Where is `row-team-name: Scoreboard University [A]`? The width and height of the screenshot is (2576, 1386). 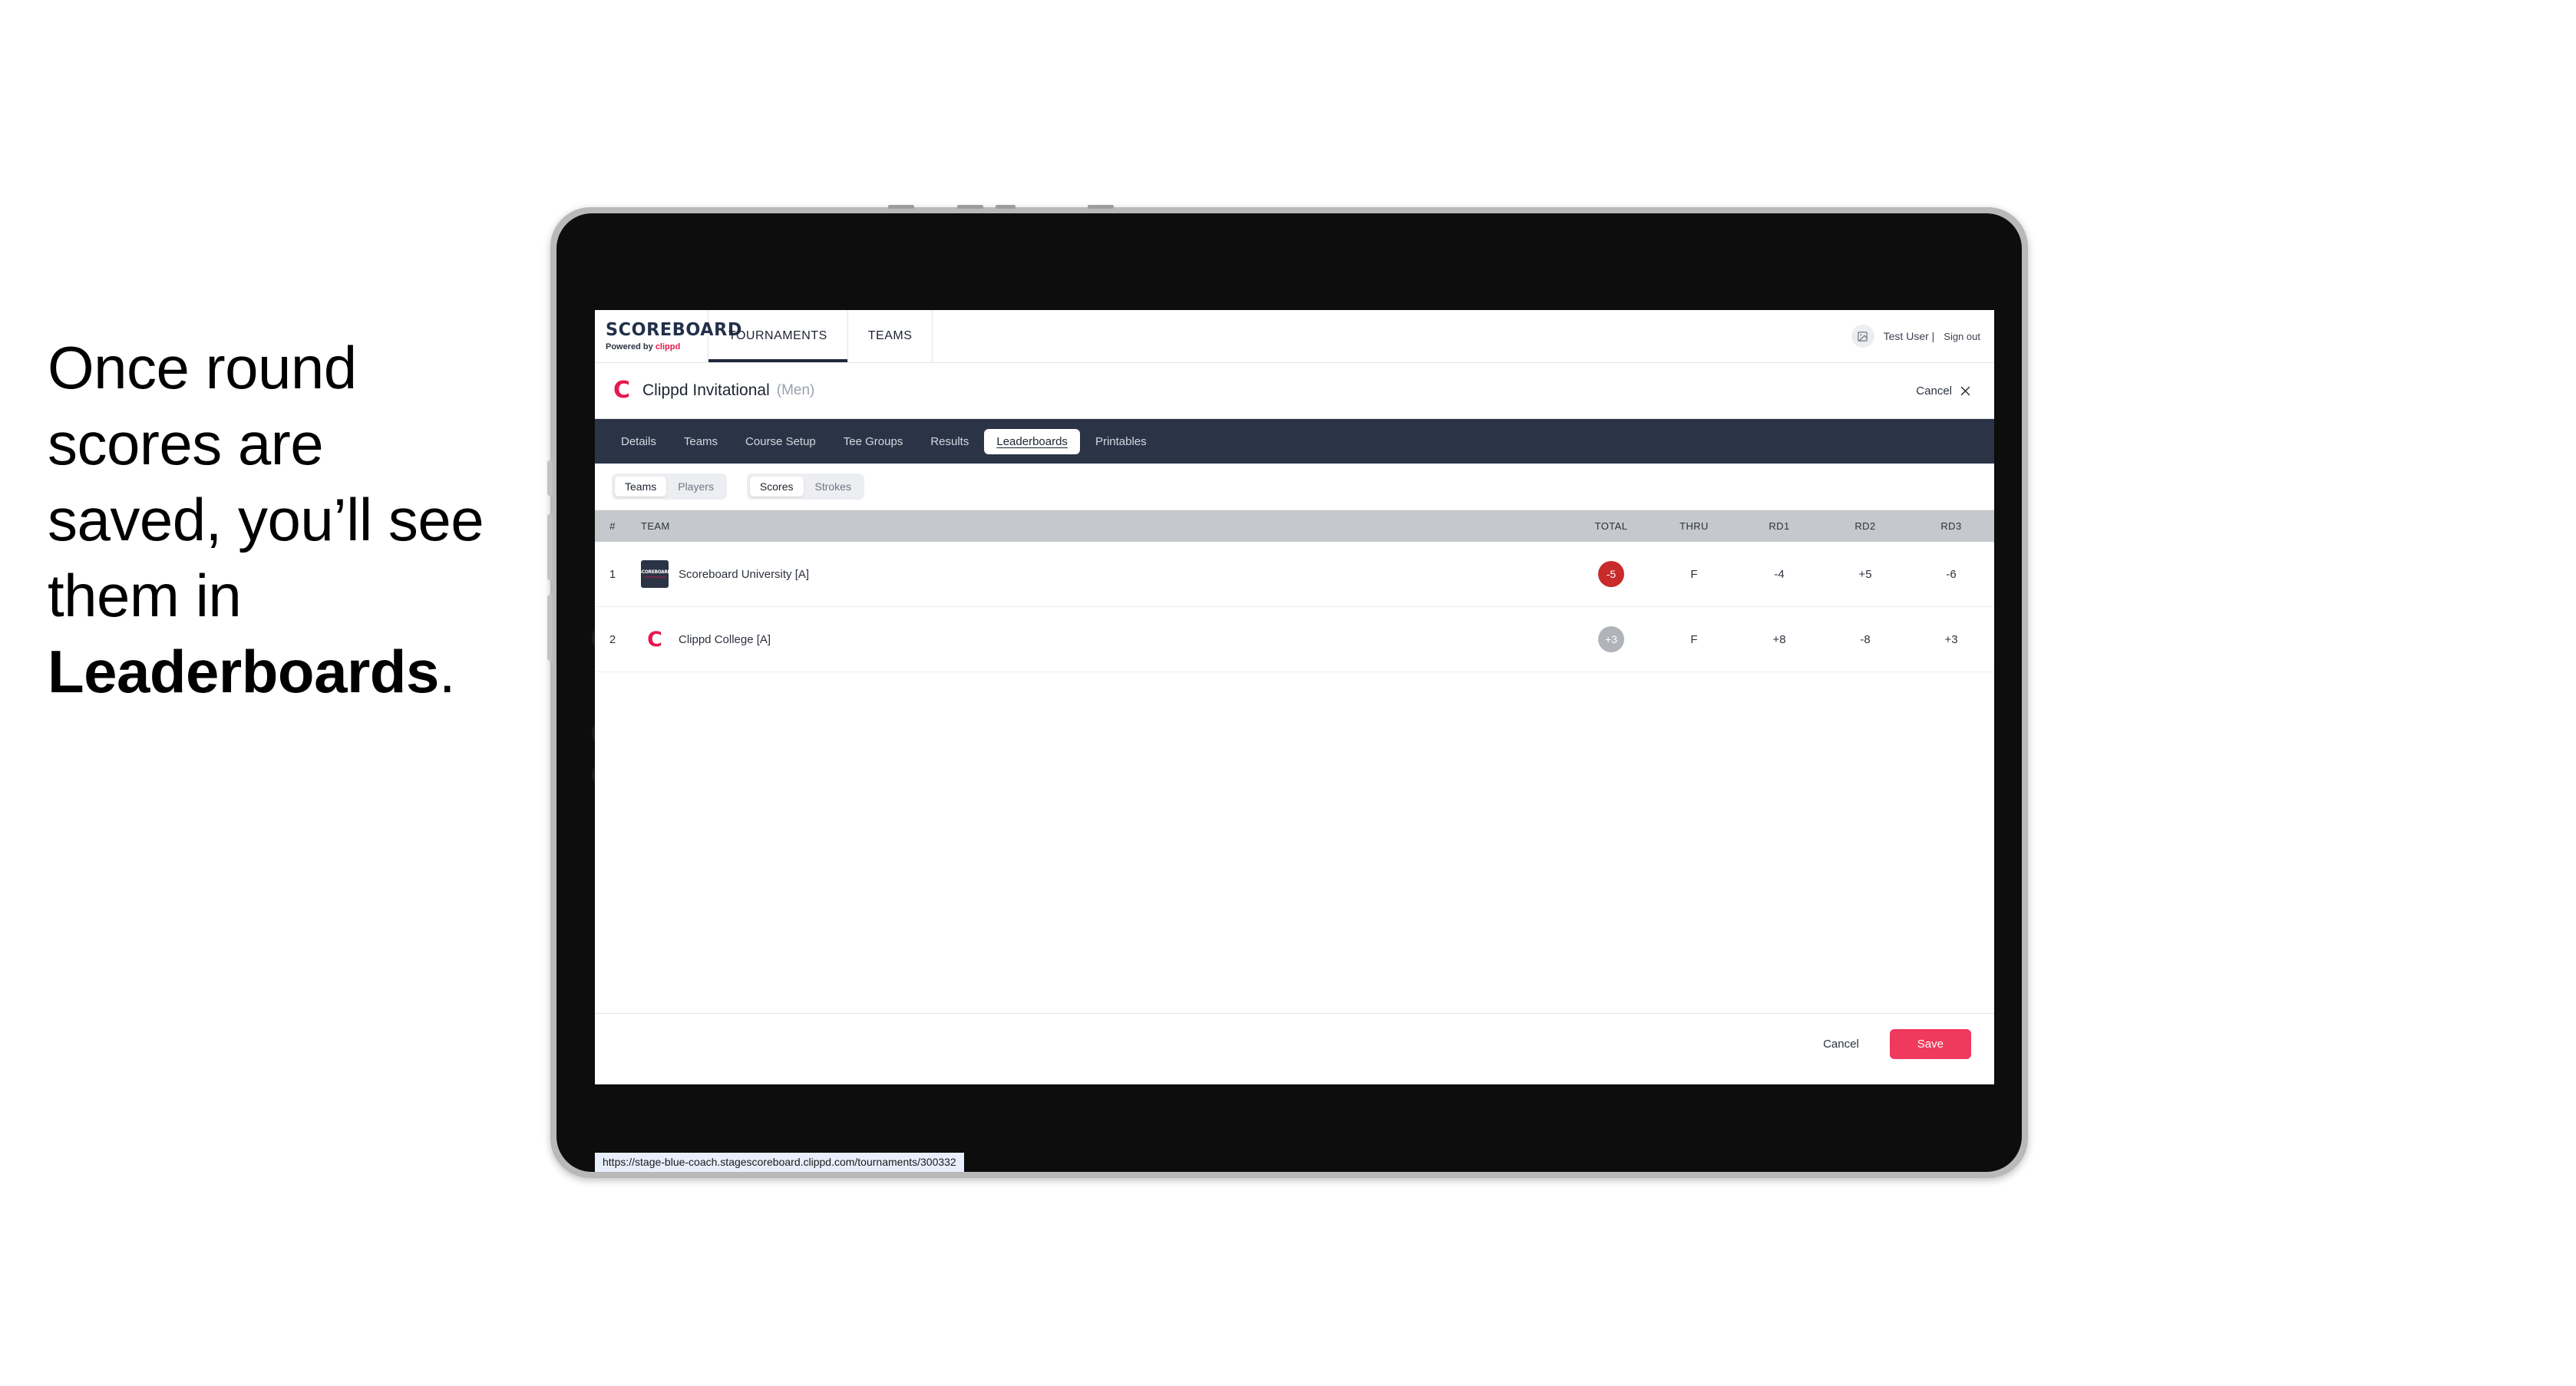 row-team-name: Scoreboard University [A] is located at coordinates (744, 574).